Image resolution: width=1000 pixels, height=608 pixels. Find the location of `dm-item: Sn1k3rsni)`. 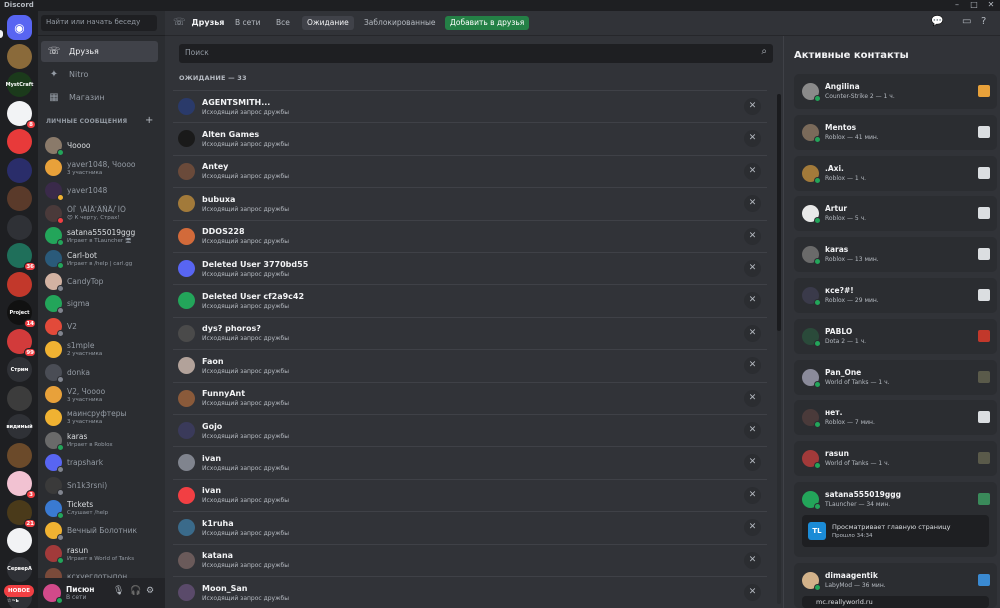

dm-item: Sn1k3rsni) is located at coordinates (99, 486).